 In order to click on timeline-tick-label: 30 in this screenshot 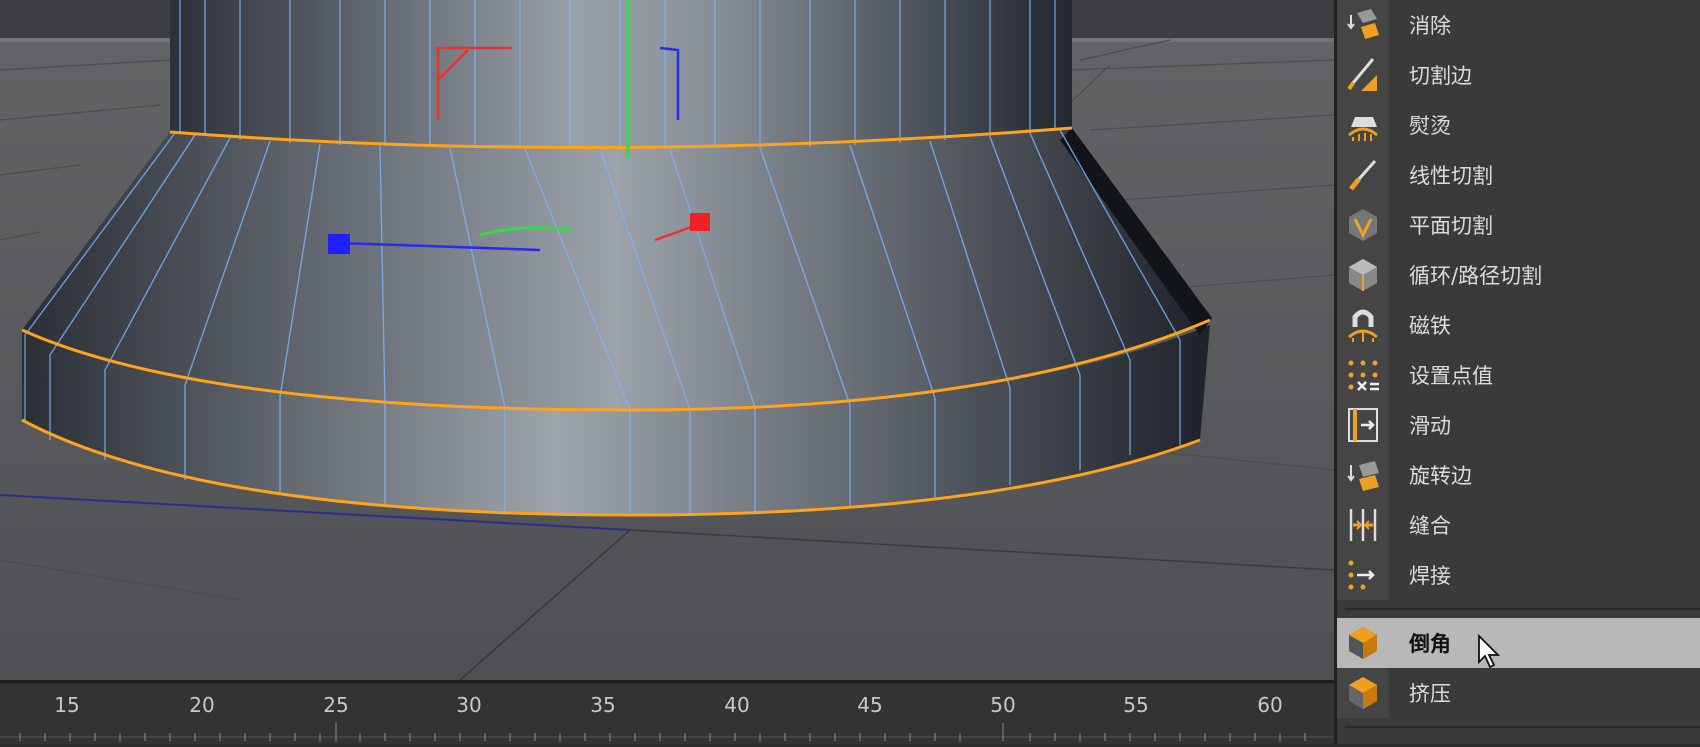, I will do `click(469, 705)`.